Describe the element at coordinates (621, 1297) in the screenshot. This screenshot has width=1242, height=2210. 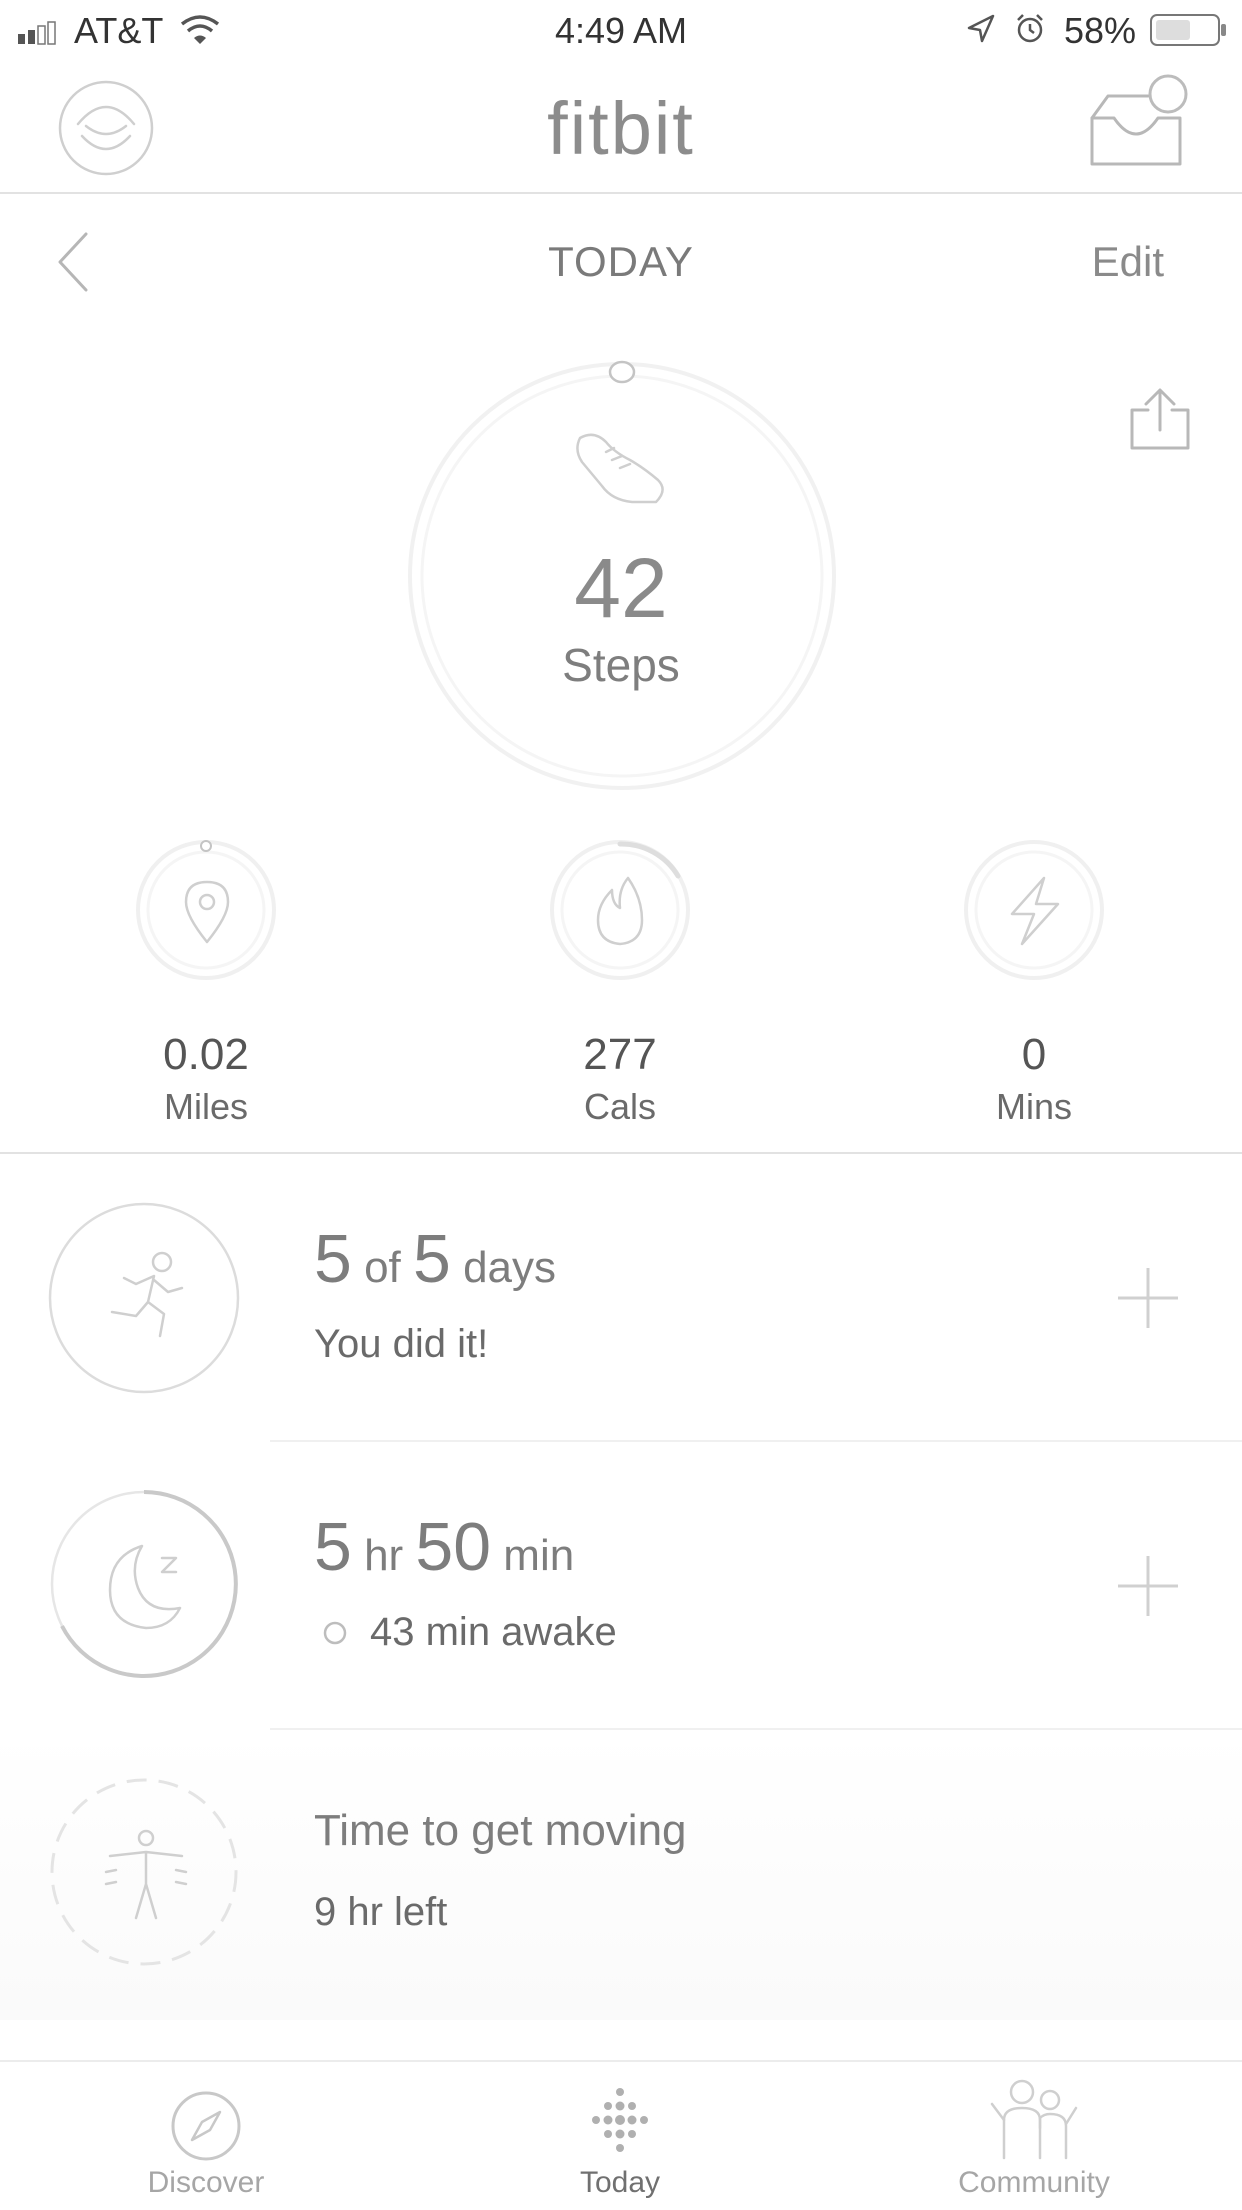
I see `exercise-tile: 5 of 5 days You did it!` at that location.